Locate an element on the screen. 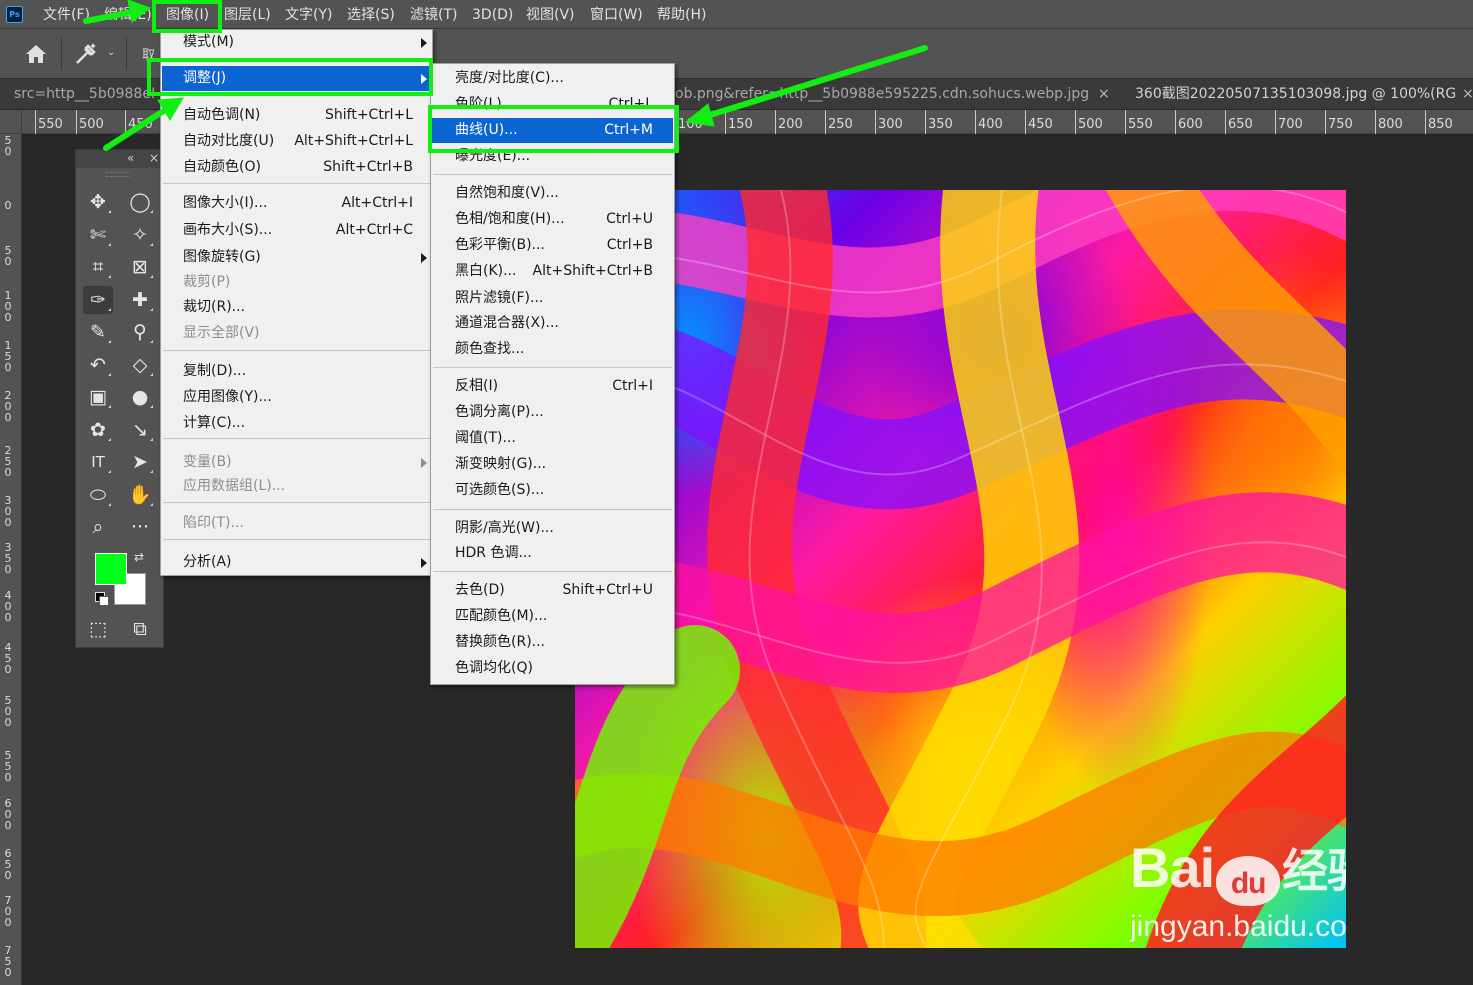 The height and width of the screenshot is (985, 1473). image-menu-item: 自动颜色(O) Shift+Ctrl+B is located at coordinates (297, 167).